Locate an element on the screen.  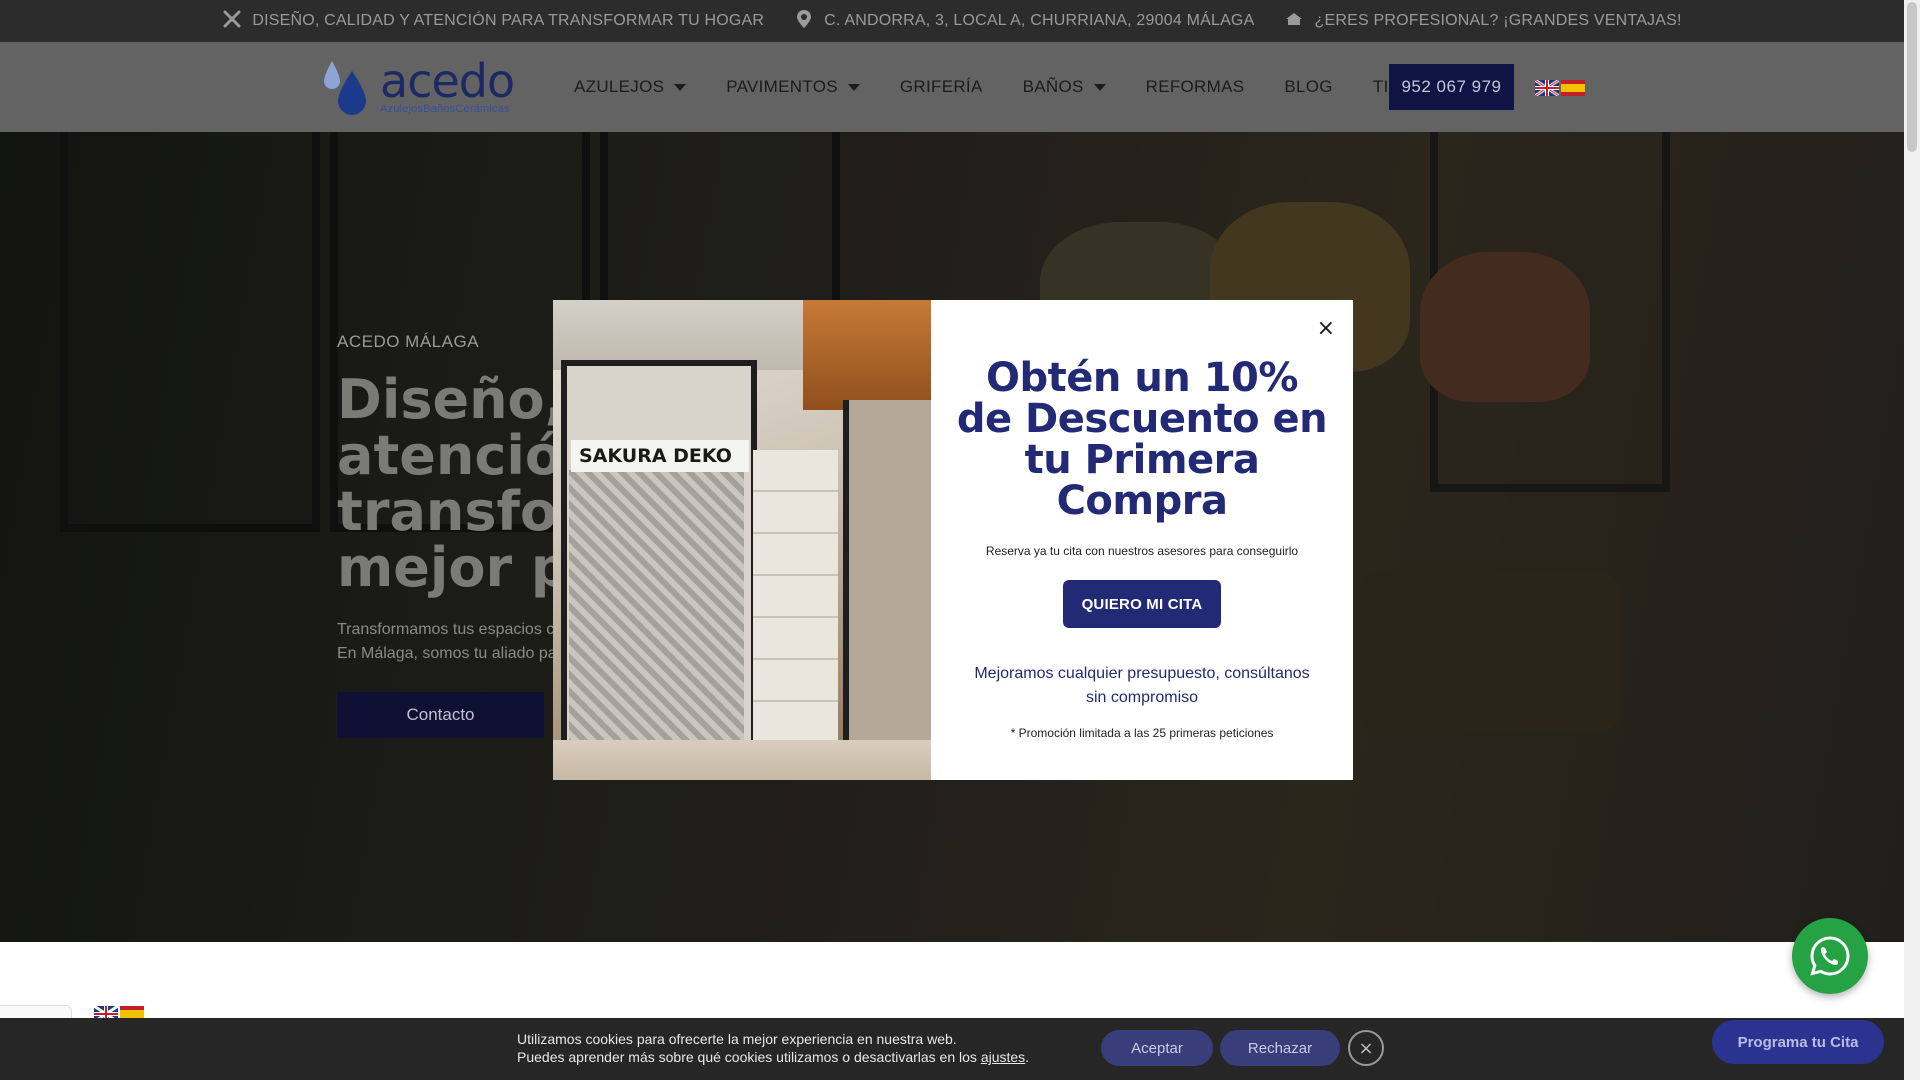
logo-wordmark: acedo is located at coordinates (447, 81).